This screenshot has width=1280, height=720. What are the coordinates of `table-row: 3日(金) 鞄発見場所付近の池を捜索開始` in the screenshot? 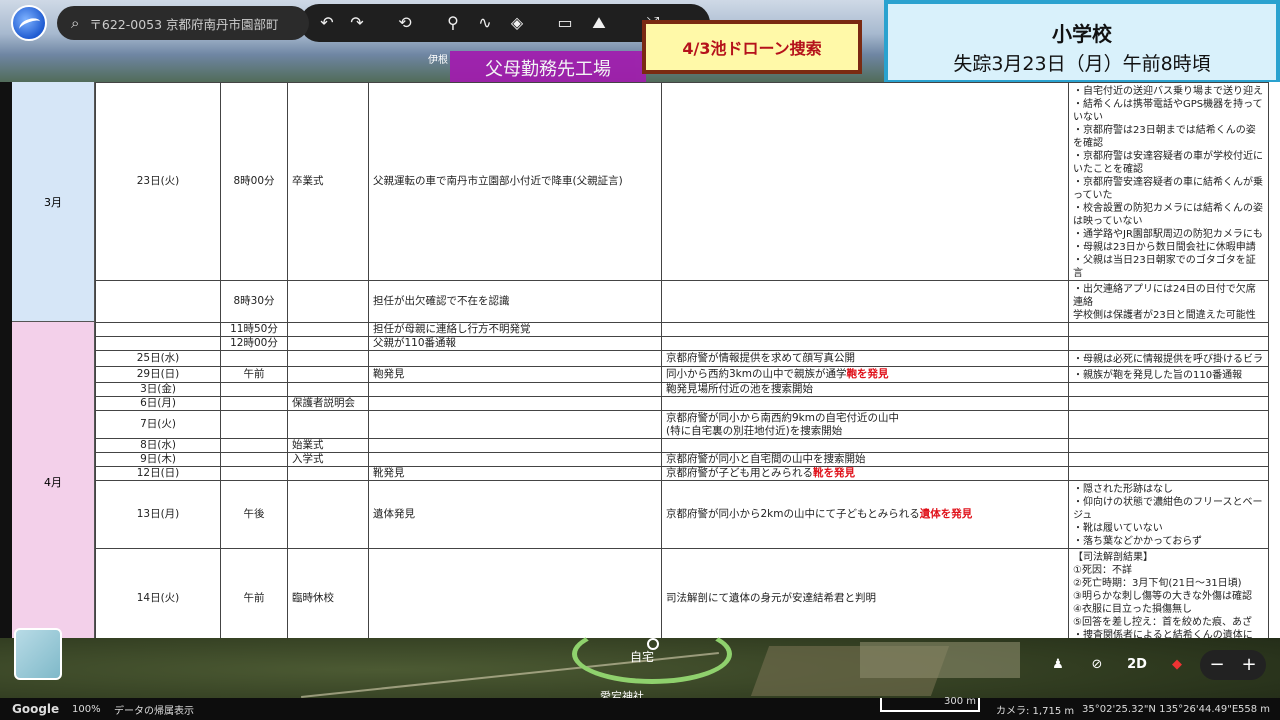 It's located at (682, 389).